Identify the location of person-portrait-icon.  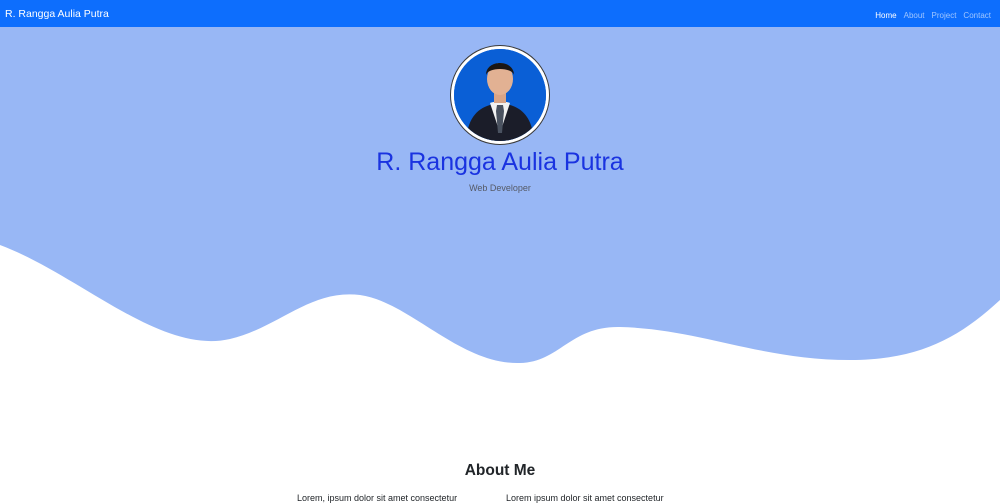
(500, 95).